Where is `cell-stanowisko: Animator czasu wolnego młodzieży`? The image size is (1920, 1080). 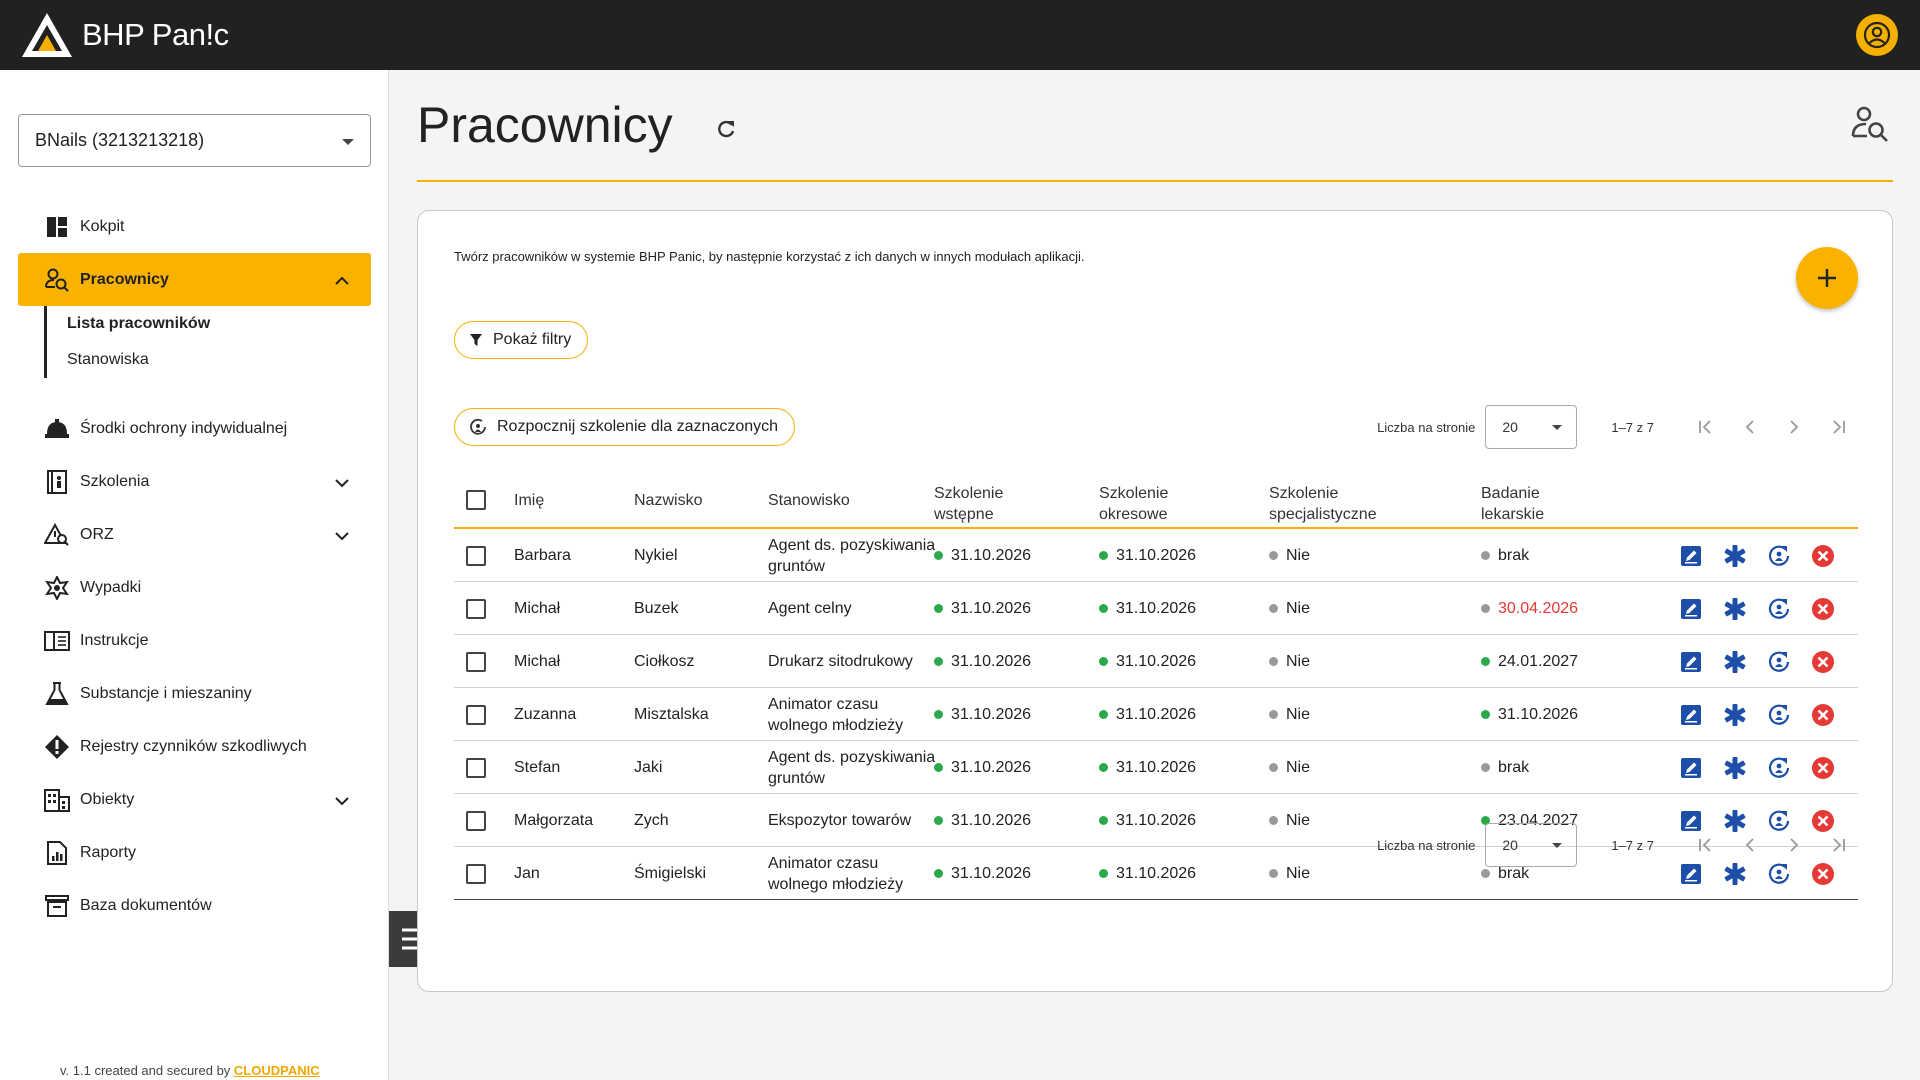
cell-stanowisko: Animator czasu wolnego młodzieży is located at coordinates (858, 714).